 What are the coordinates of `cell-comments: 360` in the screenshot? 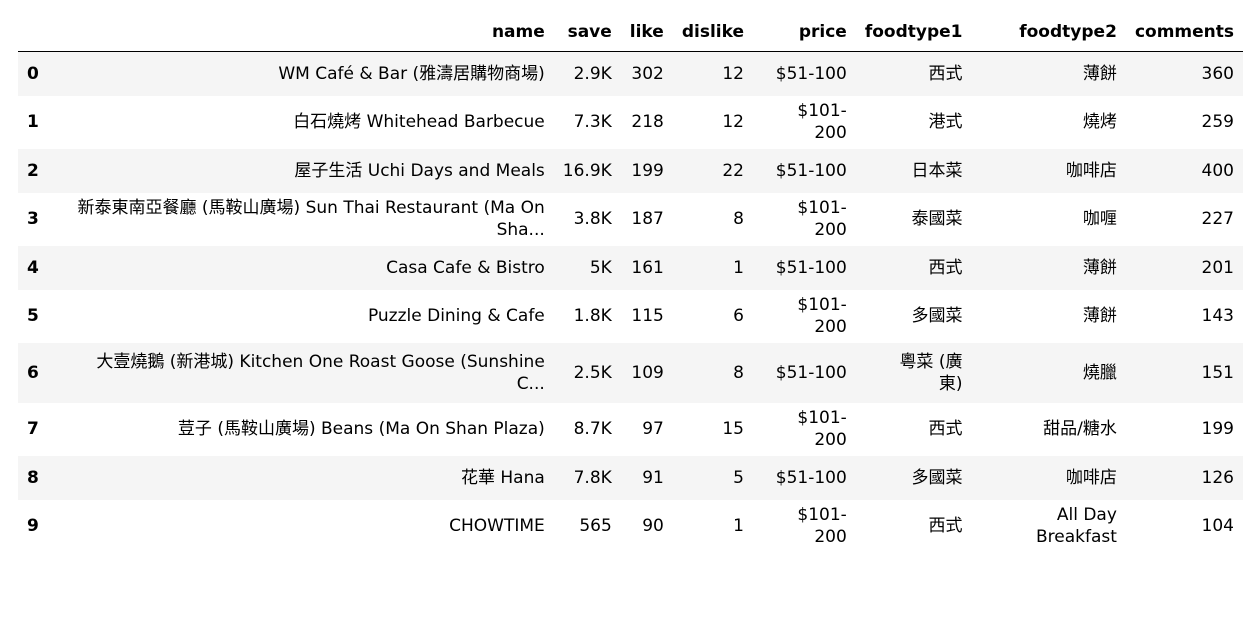 It's located at (1217, 73).